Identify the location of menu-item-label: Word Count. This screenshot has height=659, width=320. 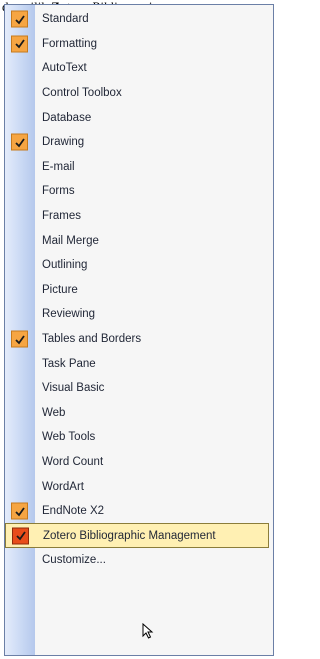
(73, 461).